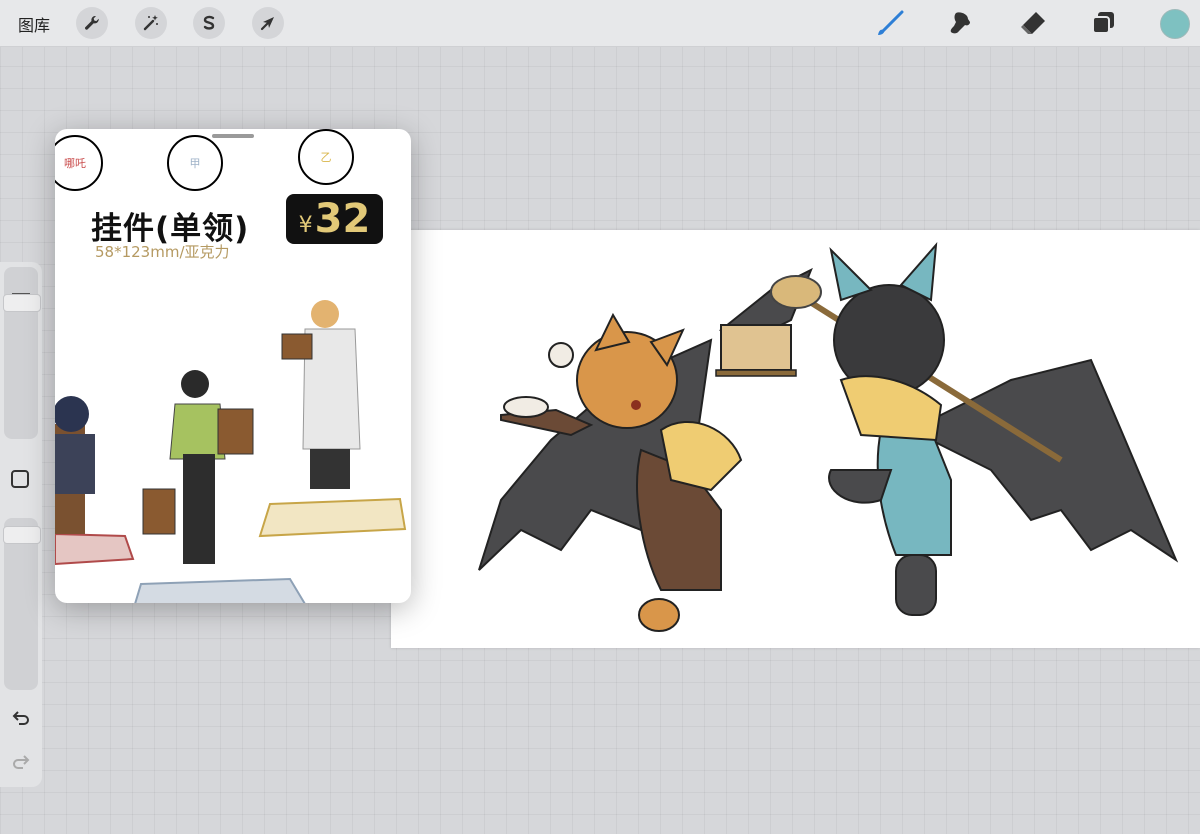  I want to click on charm-3-label: 乙, so click(326, 157).